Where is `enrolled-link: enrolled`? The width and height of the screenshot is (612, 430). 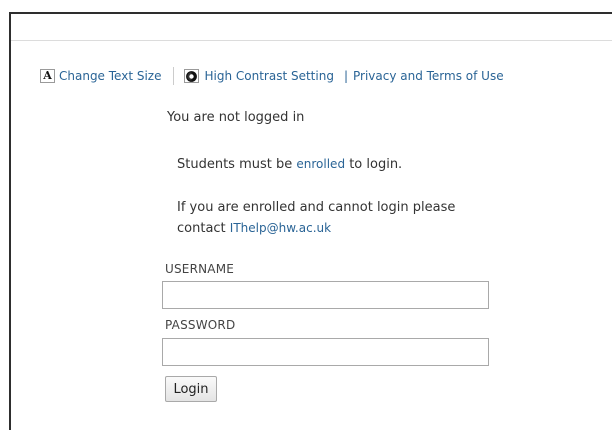
enrolled-link: enrolled is located at coordinates (320, 164).